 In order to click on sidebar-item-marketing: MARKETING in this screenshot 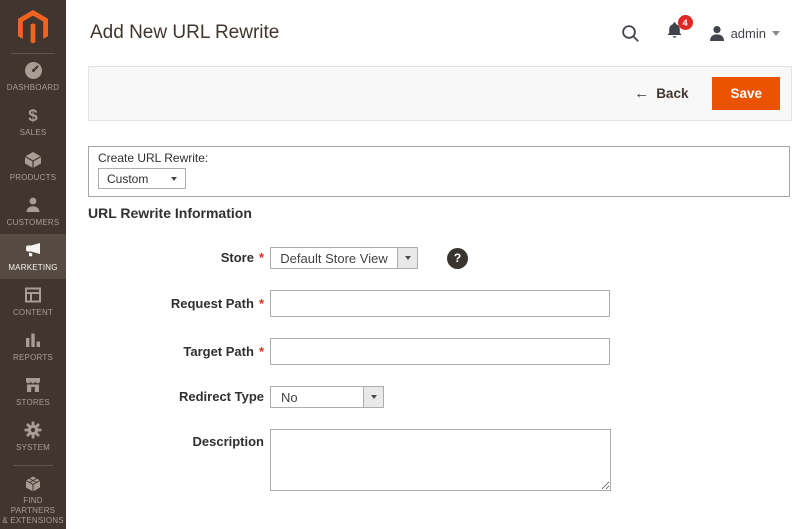, I will do `click(33, 256)`.